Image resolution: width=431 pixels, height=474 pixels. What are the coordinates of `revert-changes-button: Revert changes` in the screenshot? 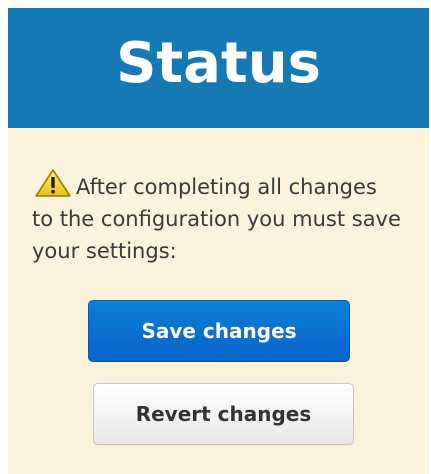 It's located at (223, 414).